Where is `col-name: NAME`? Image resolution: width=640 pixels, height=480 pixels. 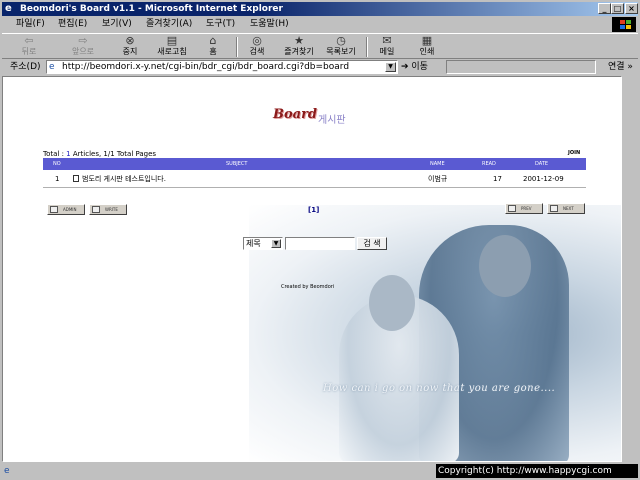
col-name: NAME is located at coordinates (437, 164).